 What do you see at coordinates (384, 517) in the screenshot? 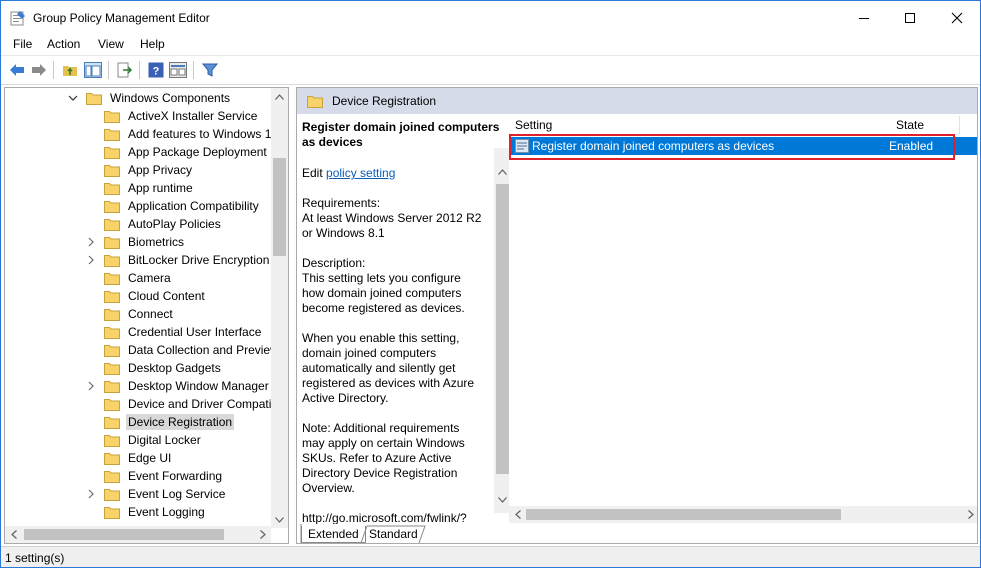
I see `fwlink-text: http://go.microsoft.com/fwlink/?` at bounding box center [384, 517].